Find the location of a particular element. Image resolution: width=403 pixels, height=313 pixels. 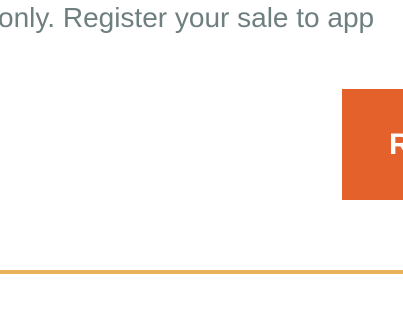

register-button: R is located at coordinates (372, 144).